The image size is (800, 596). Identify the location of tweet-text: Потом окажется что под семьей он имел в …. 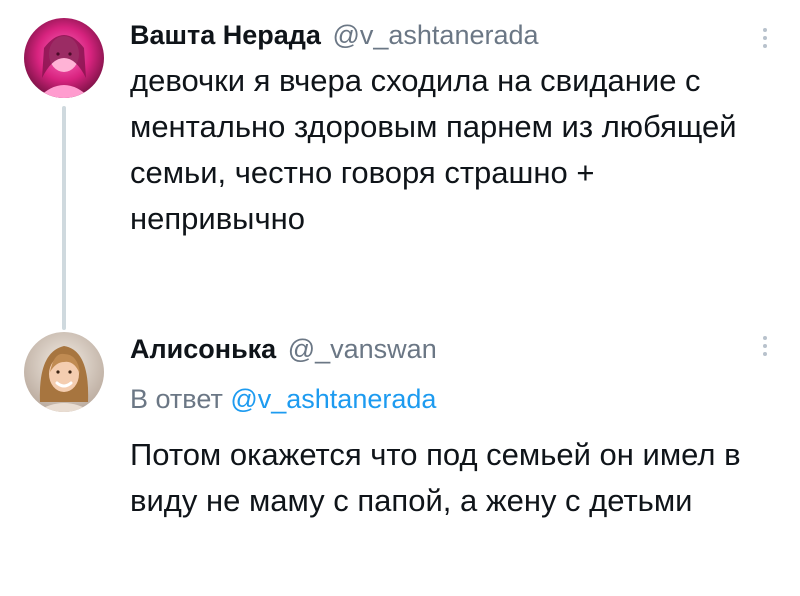
(435, 477).